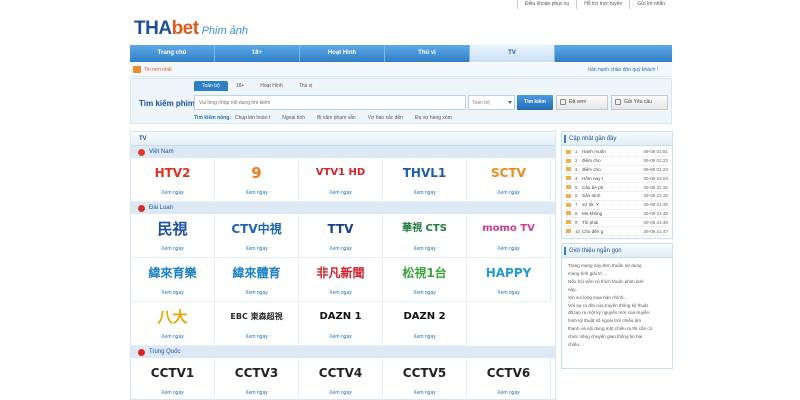  What do you see at coordinates (424, 273) in the screenshot?
I see `channel-logo: 松視1台` at bounding box center [424, 273].